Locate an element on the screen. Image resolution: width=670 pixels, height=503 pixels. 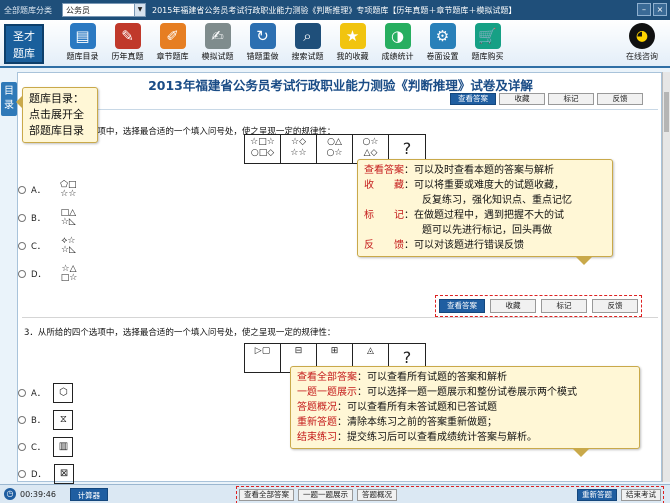
q3-option-letter-1: B． is located at coordinates (38, 421).